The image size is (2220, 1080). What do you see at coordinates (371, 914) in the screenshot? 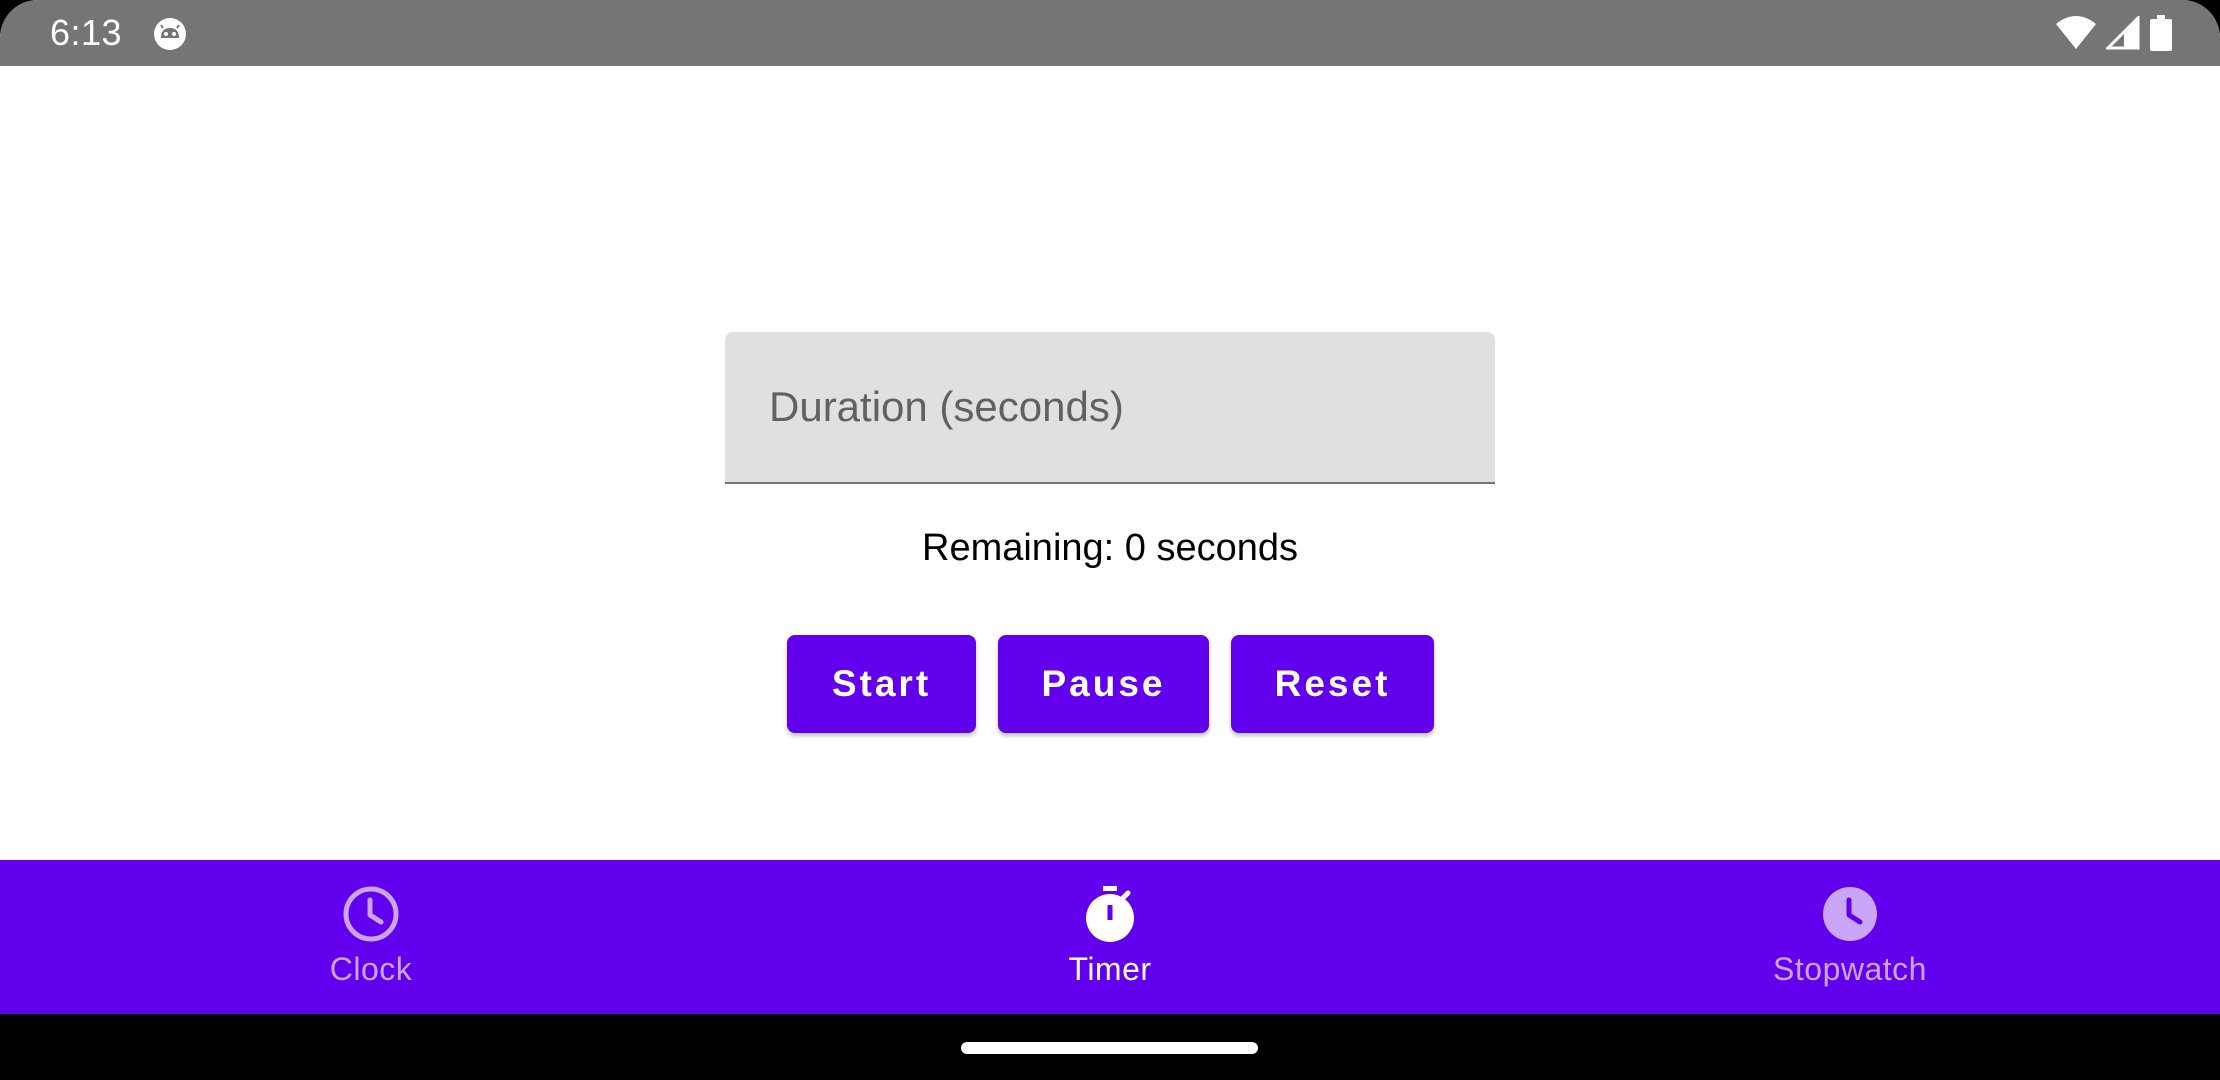
I see `clock-icon` at bounding box center [371, 914].